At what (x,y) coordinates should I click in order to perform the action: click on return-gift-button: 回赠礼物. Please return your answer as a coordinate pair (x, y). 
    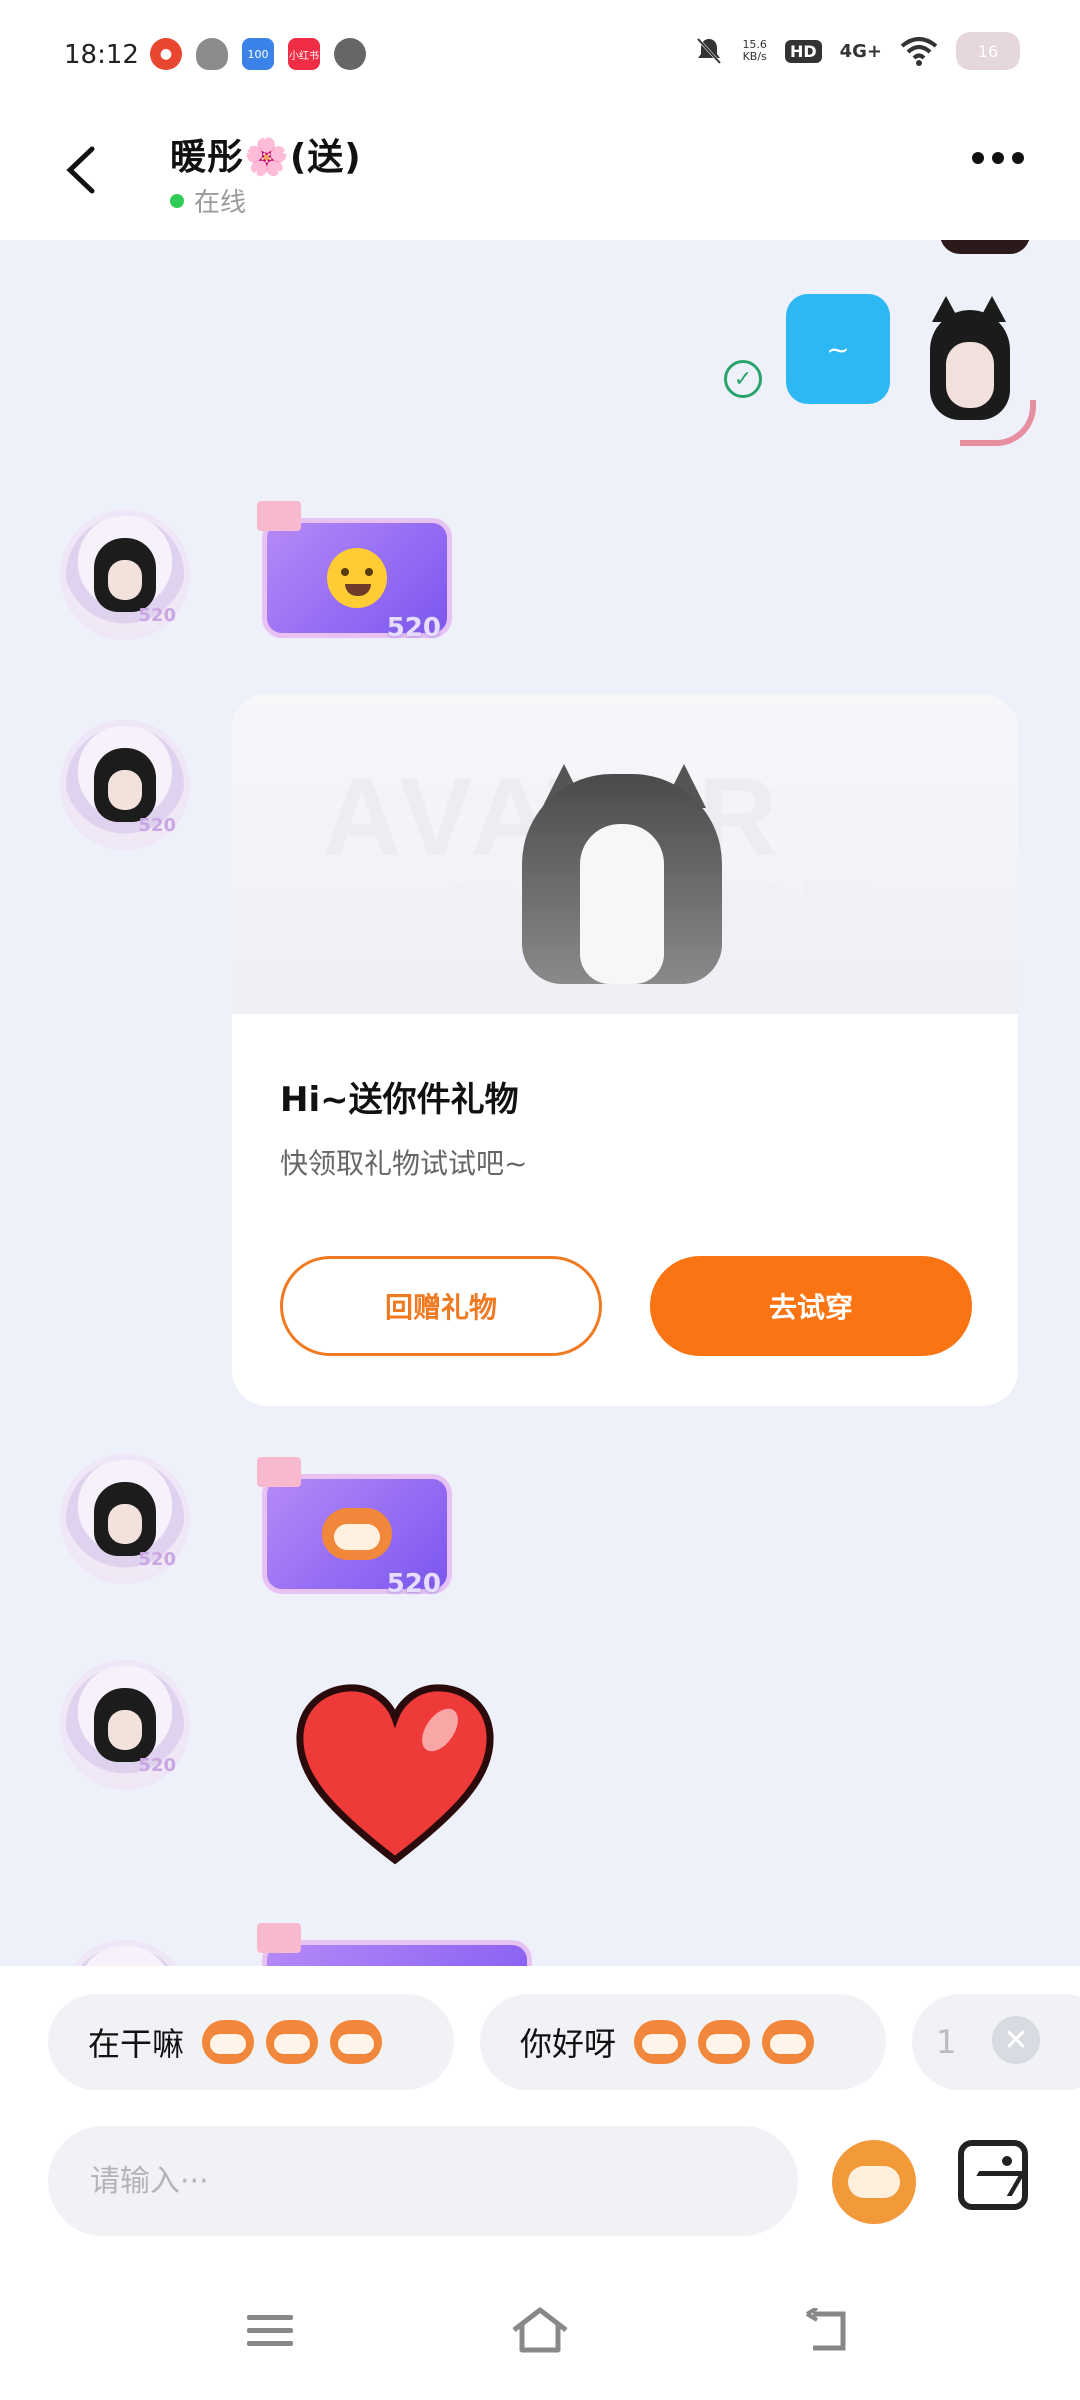
    Looking at the image, I should click on (441, 1306).